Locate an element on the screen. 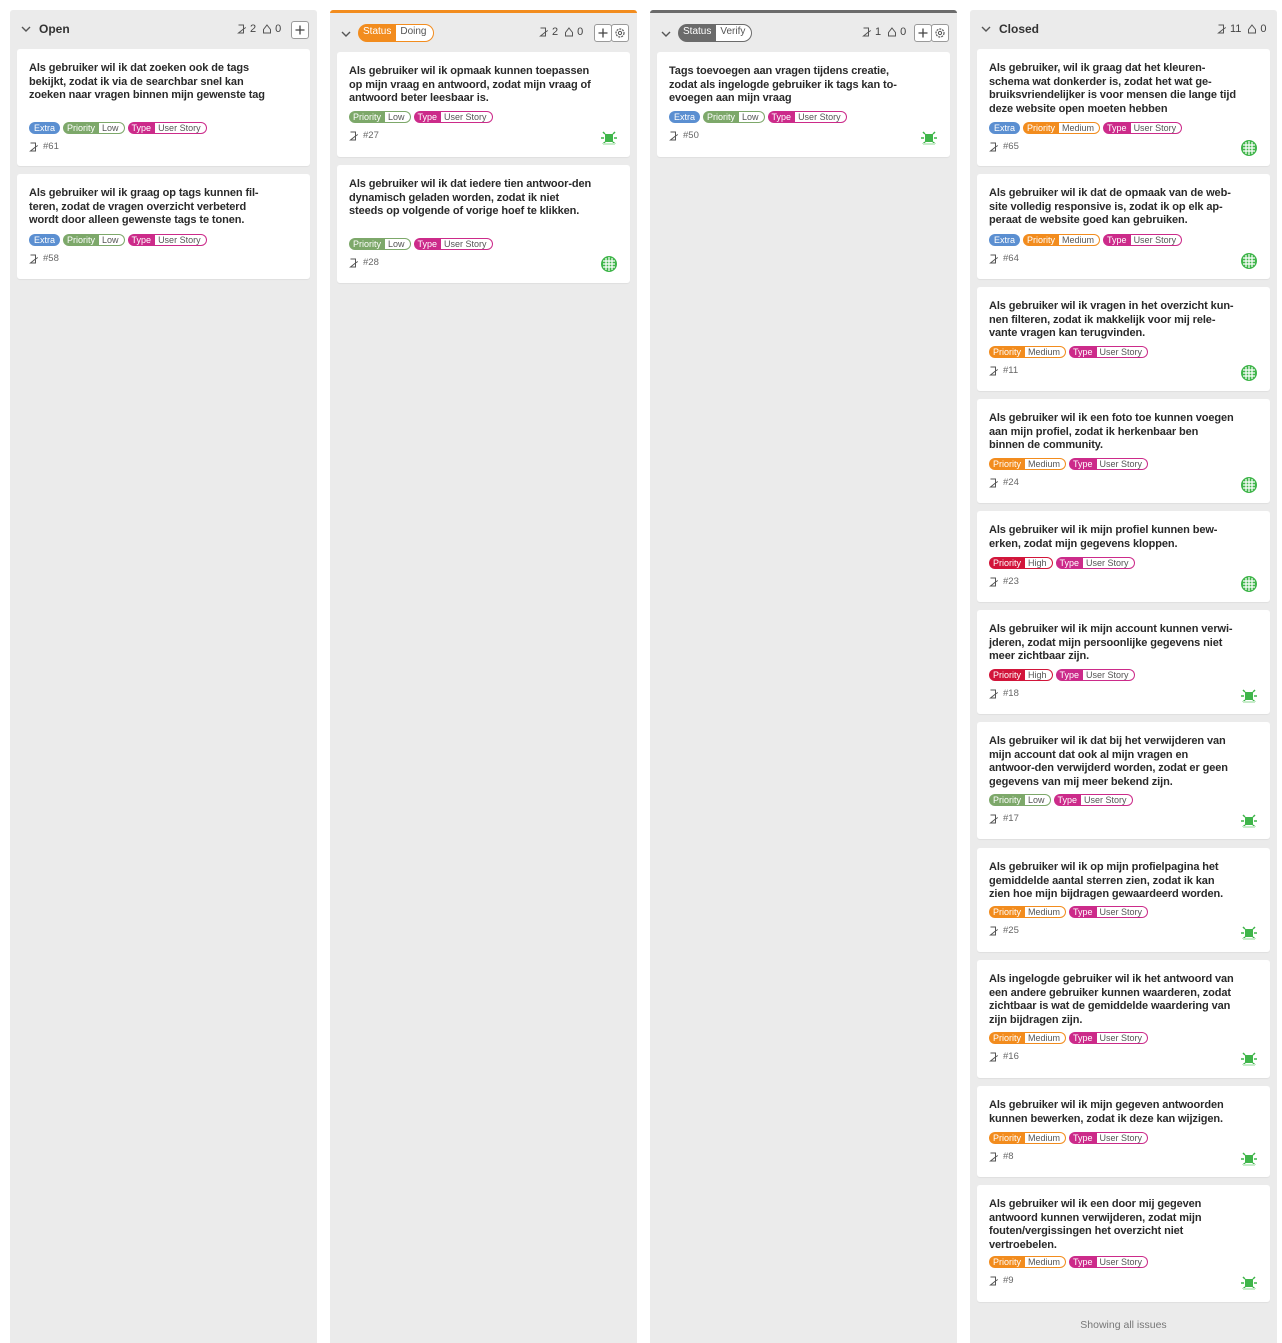  issue-number: #23 is located at coordinates (1011, 581).